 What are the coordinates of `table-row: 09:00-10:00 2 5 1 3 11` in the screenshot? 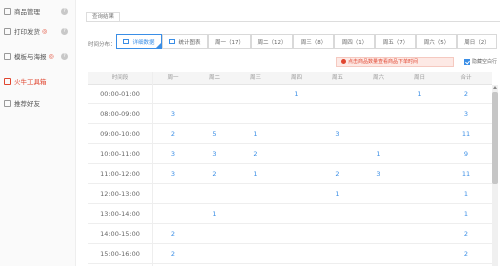 It's located at (290, 134).